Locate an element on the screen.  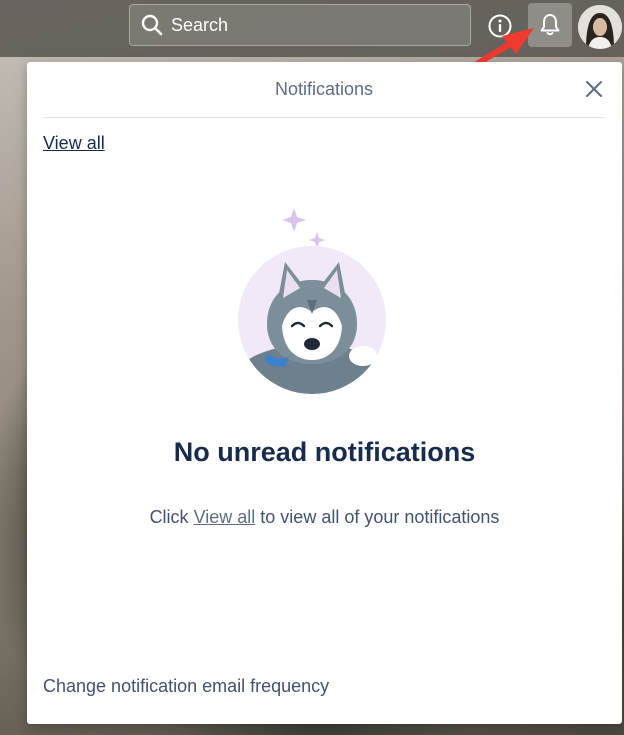
empty-message-suffix: to view all of your notifications is located at coordinates (380, 517).